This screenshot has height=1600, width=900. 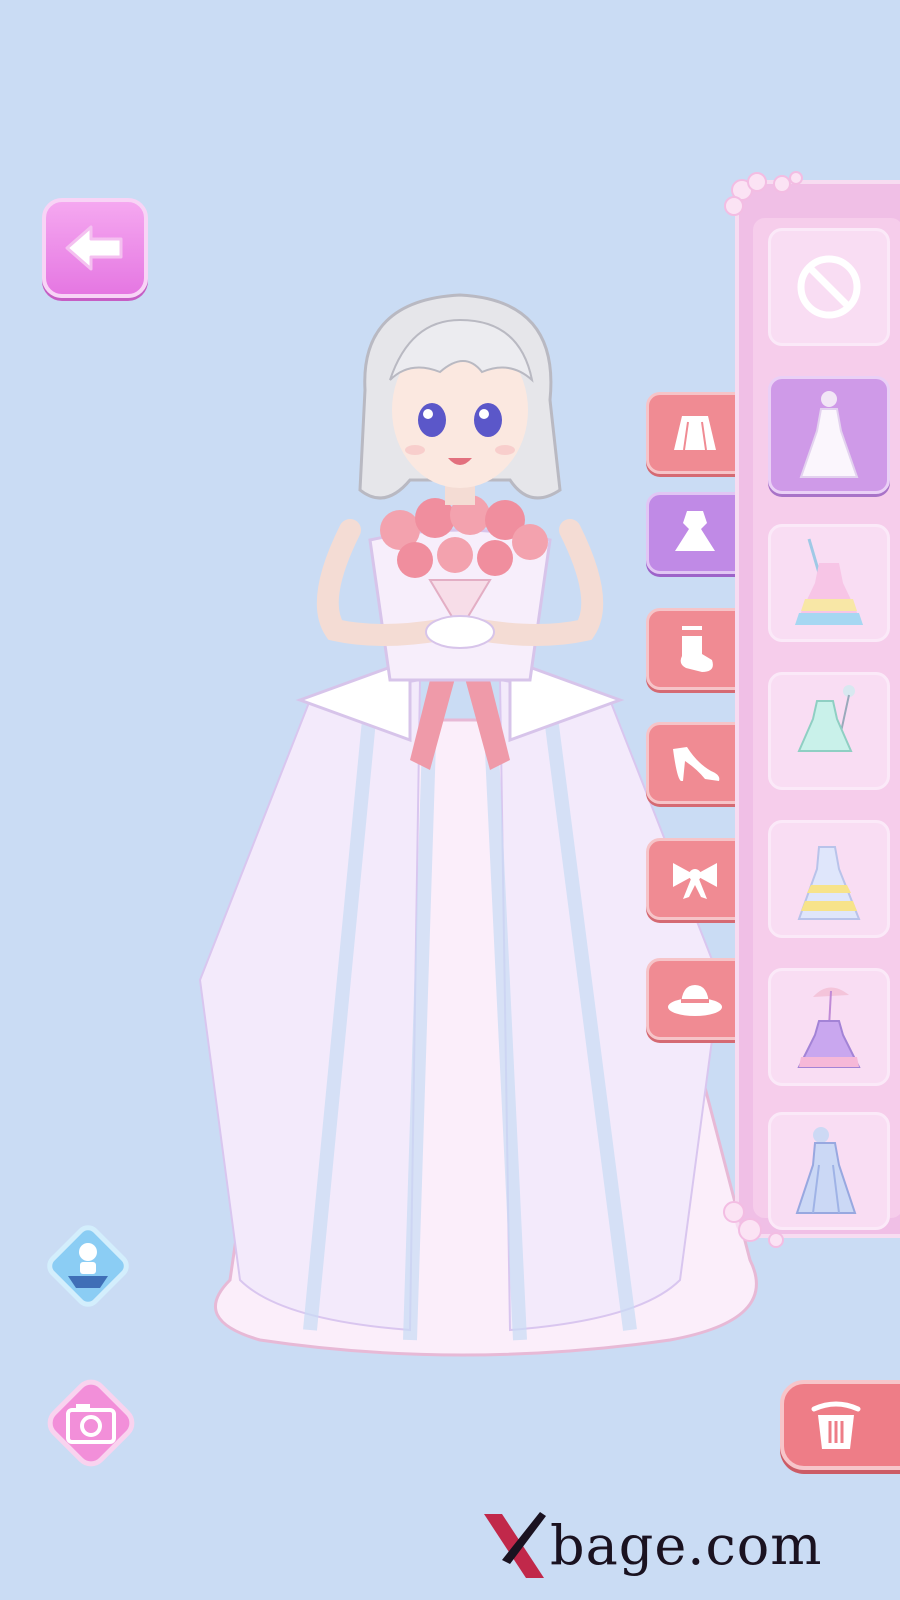 I want to click on mint-dress-icon, so click(x=826, y=718).